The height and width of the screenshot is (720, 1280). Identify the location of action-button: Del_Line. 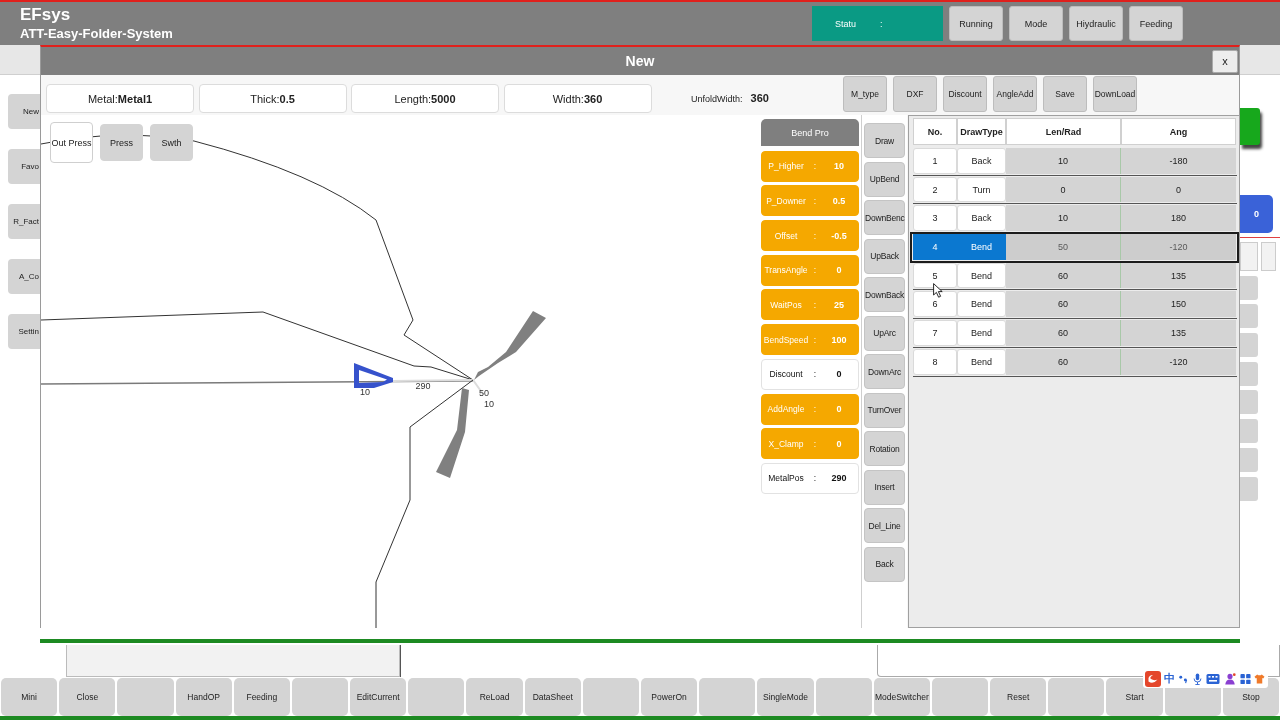
(884, 525).